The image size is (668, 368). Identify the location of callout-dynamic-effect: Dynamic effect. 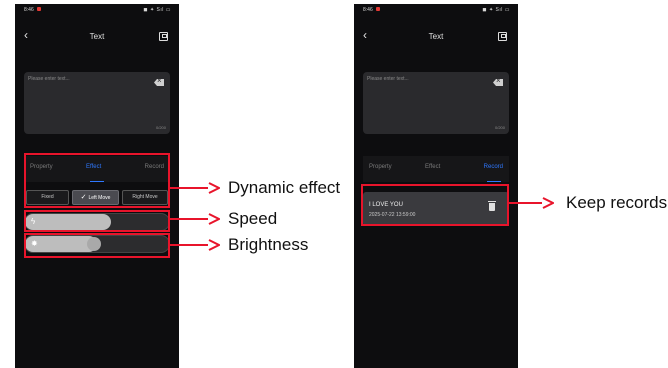
(284, 187).